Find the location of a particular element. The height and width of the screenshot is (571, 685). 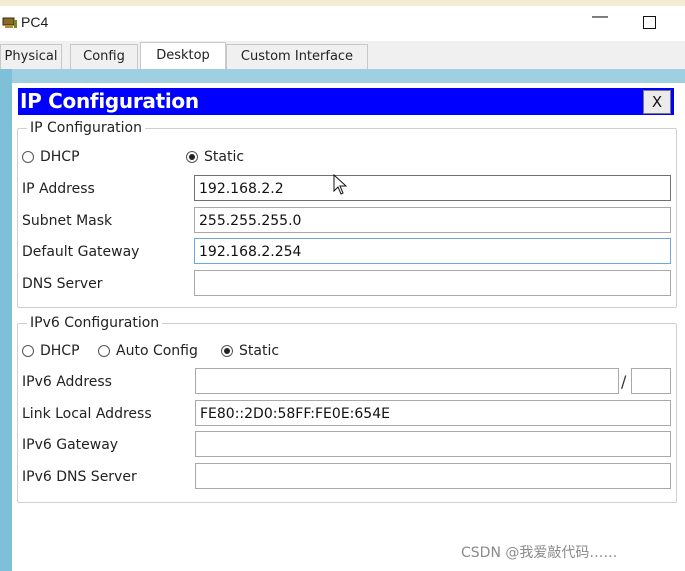

ipv6-gateway-label: IPv6 Gateway is located at coordinates (70, 445).